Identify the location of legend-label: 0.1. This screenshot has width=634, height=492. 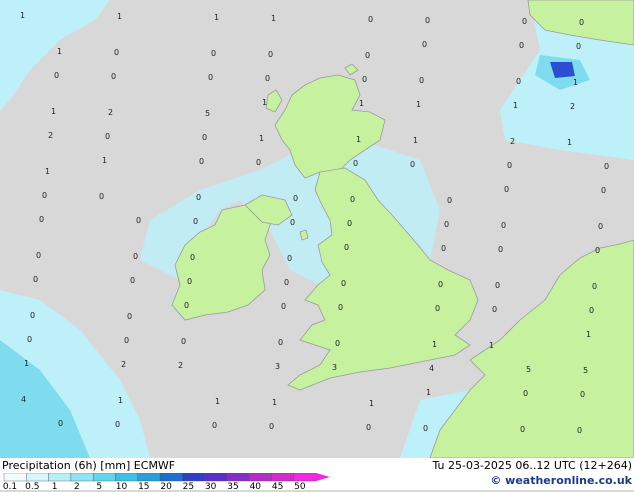
(10, 487).